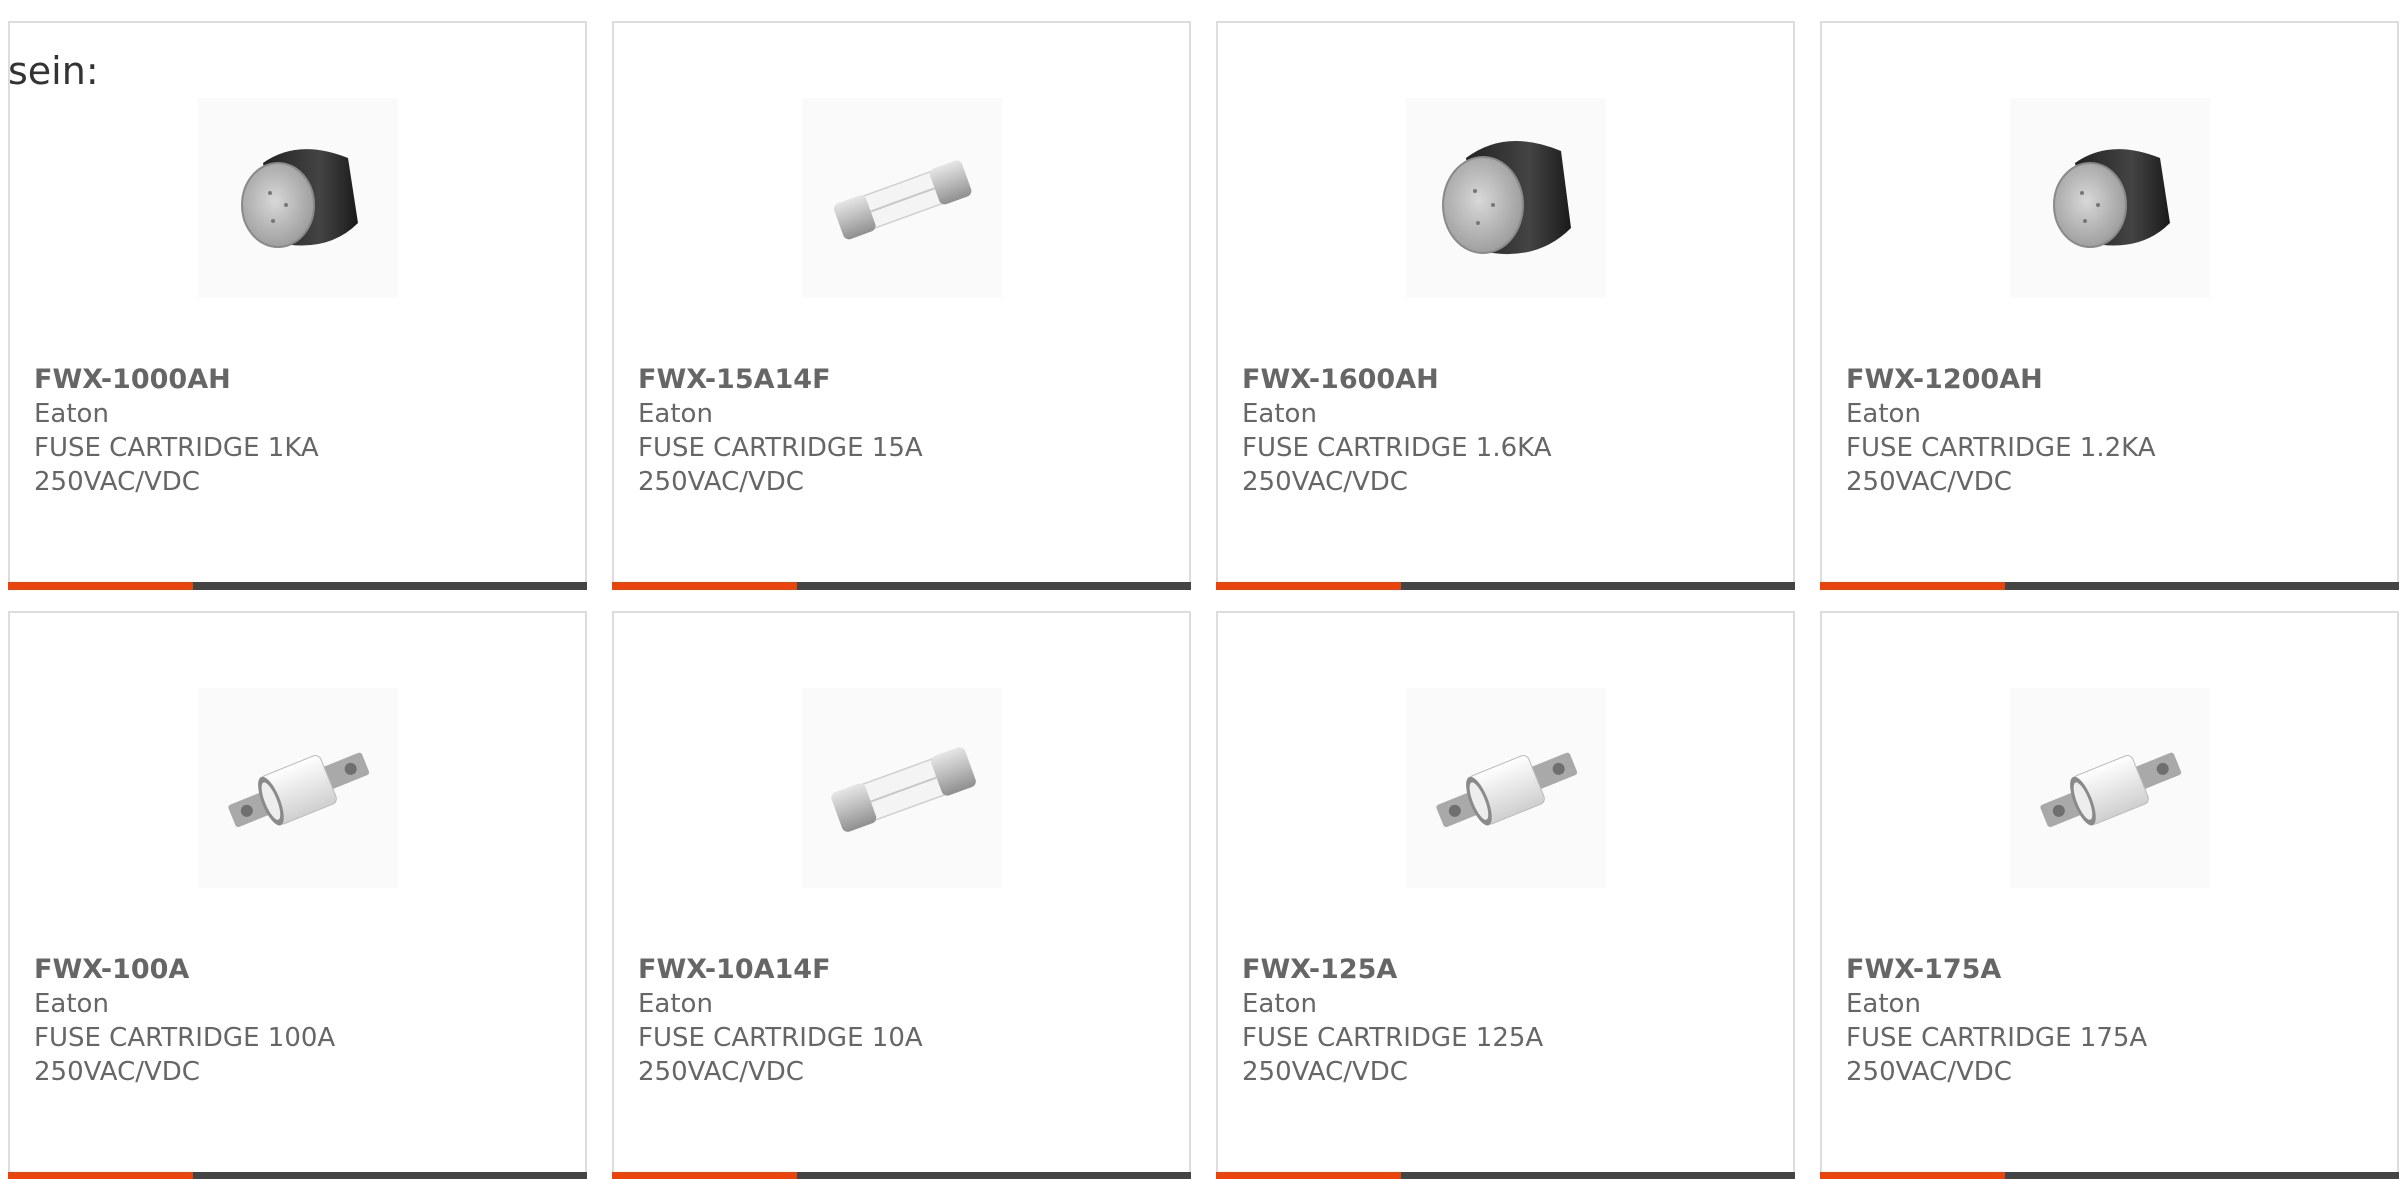 The image size is (2400, 1179). I want to click on product-description: FUSE CARTRIDGE 175A, so click(1997, 1038).